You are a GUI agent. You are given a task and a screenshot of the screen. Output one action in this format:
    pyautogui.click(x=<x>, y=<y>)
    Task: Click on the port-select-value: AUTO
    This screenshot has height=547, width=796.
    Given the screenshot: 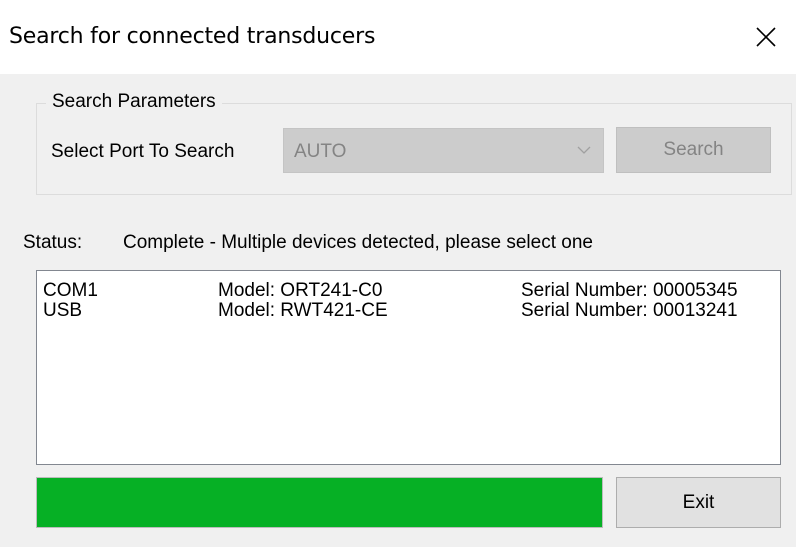 What is the action you would take?
    pyautogui.click(x=320, y=151)
    